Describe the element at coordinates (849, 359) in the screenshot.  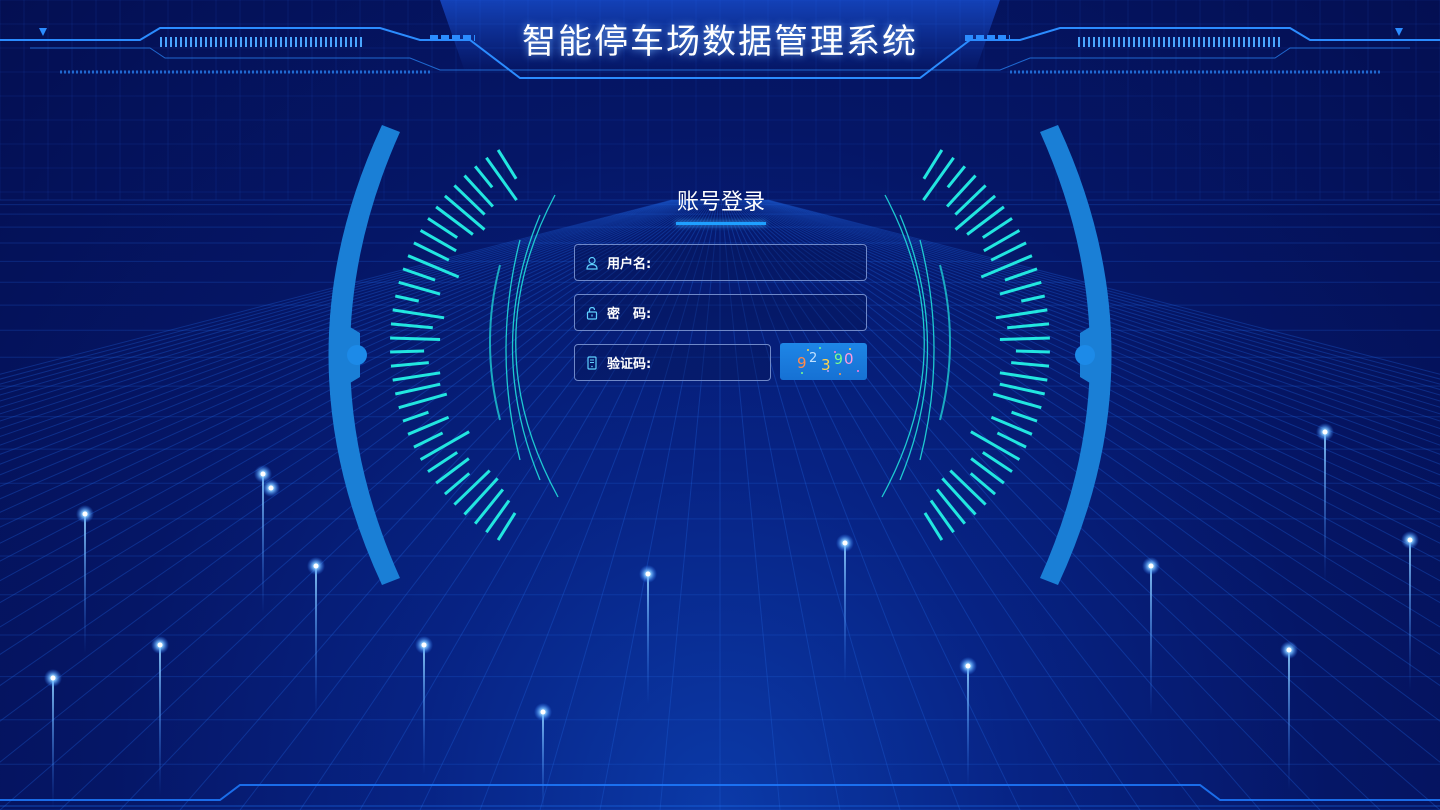
I see `captcha-char: 0` at that location.